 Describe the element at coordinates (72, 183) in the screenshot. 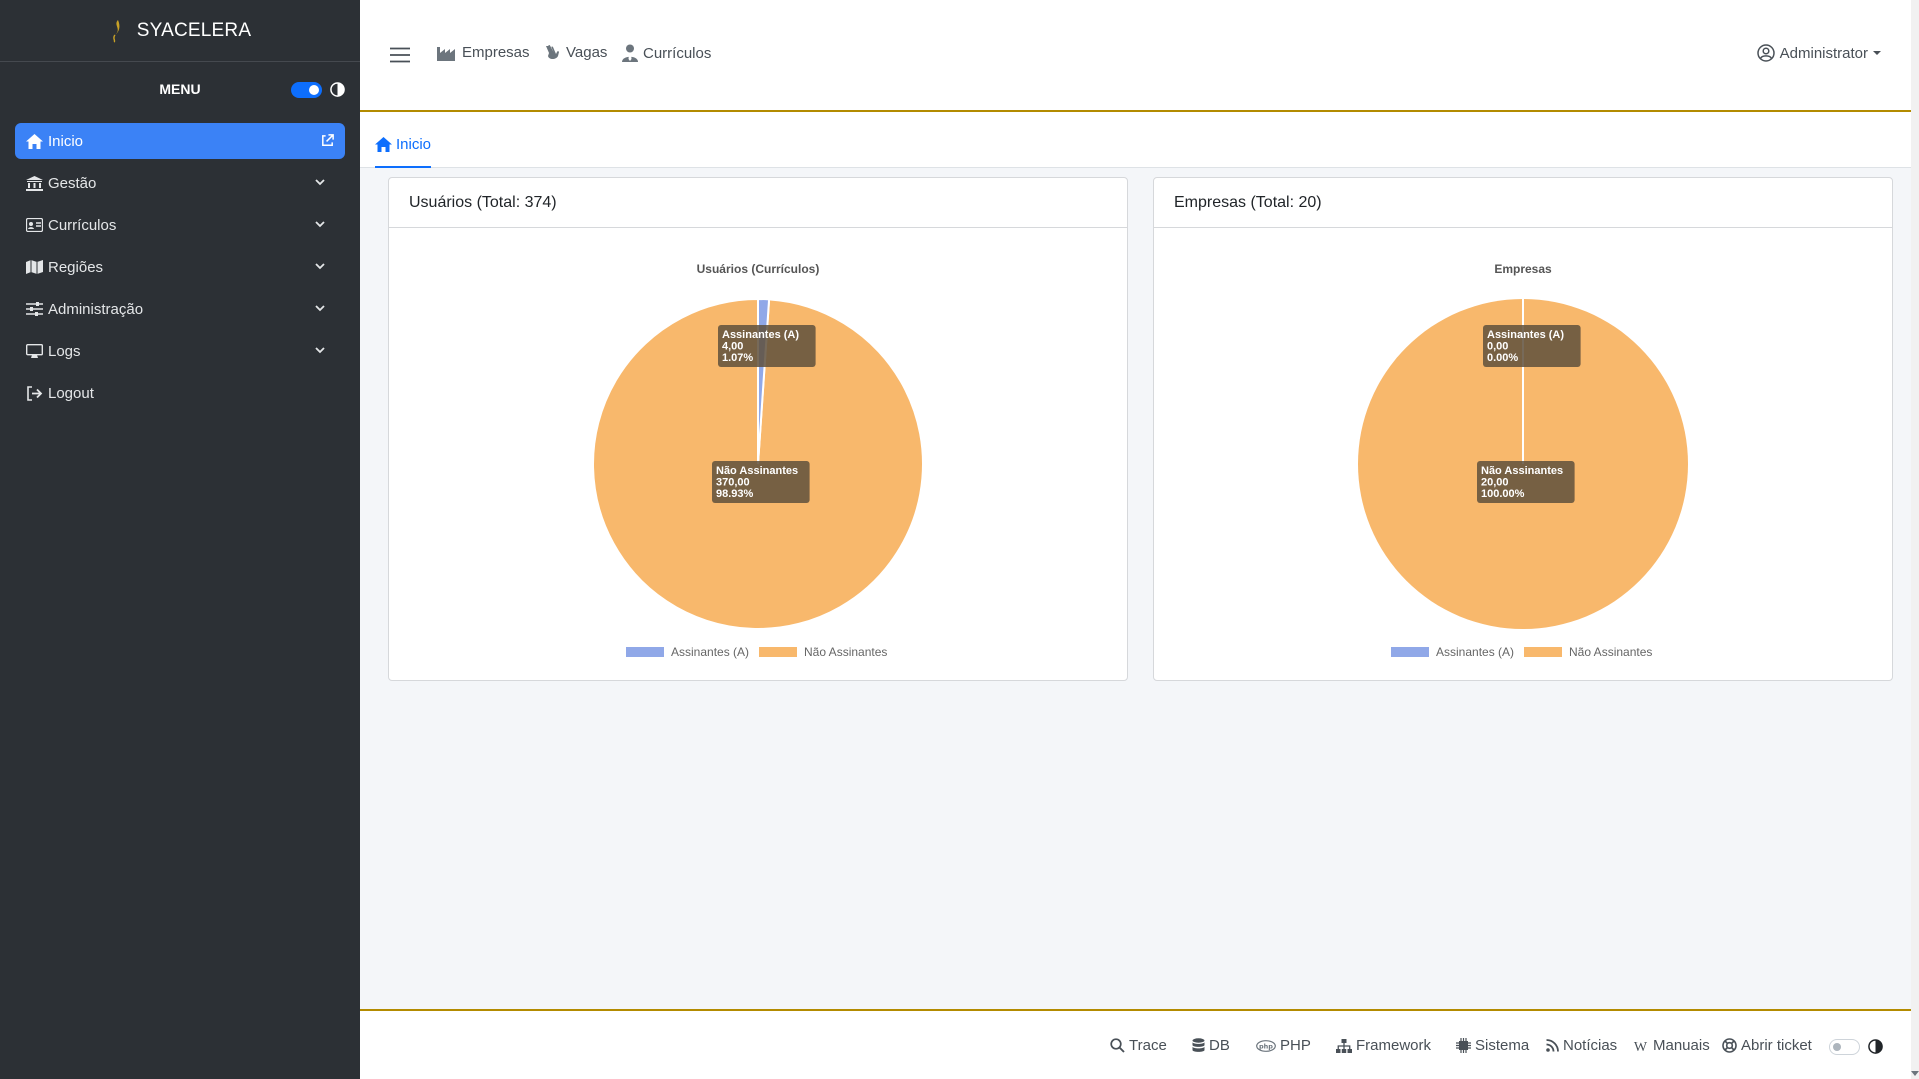

I see `sidebar-item-label: Gestão` at that location.